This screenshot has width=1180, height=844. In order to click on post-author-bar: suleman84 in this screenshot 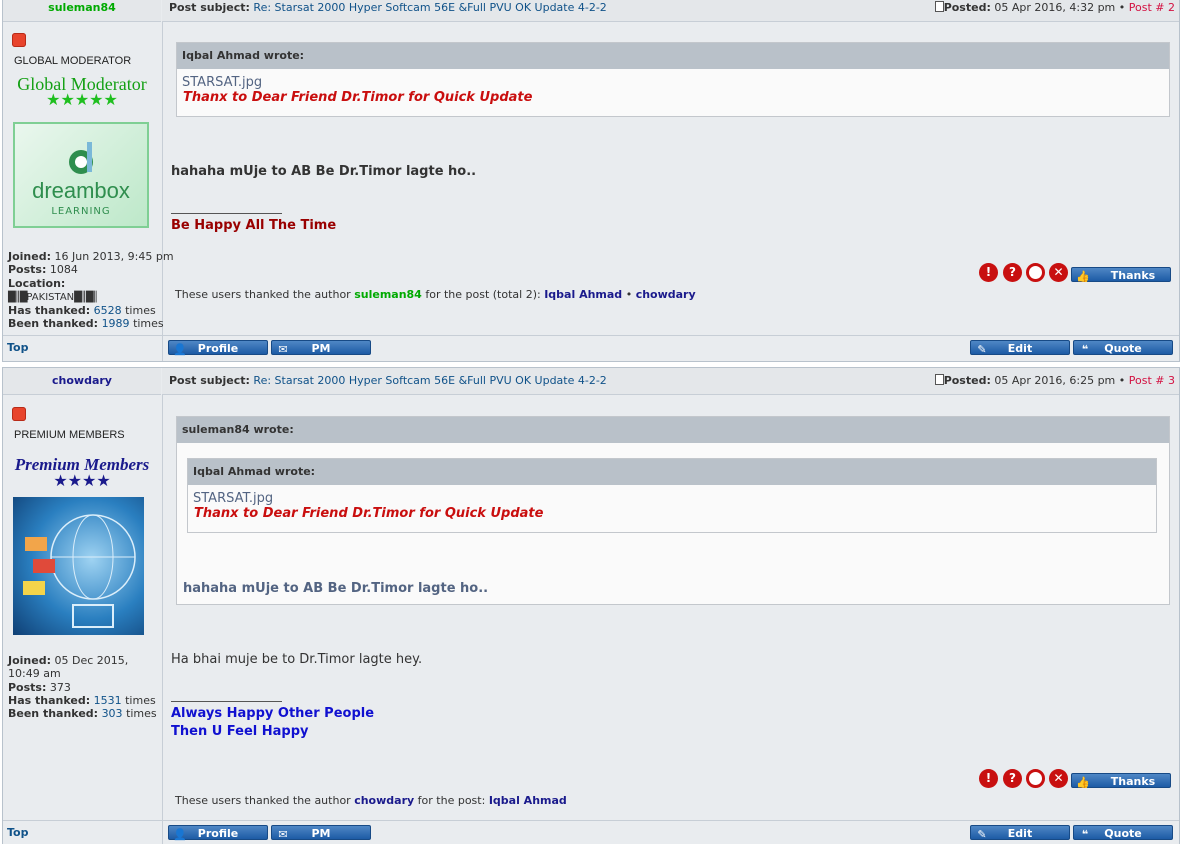, I will do `click(82, 11)`.